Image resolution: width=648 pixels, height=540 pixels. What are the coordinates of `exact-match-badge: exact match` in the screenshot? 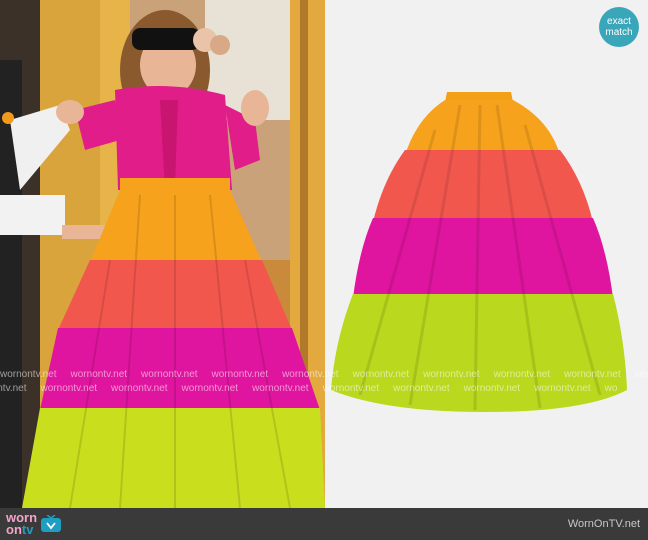 It's located at (619, 27).